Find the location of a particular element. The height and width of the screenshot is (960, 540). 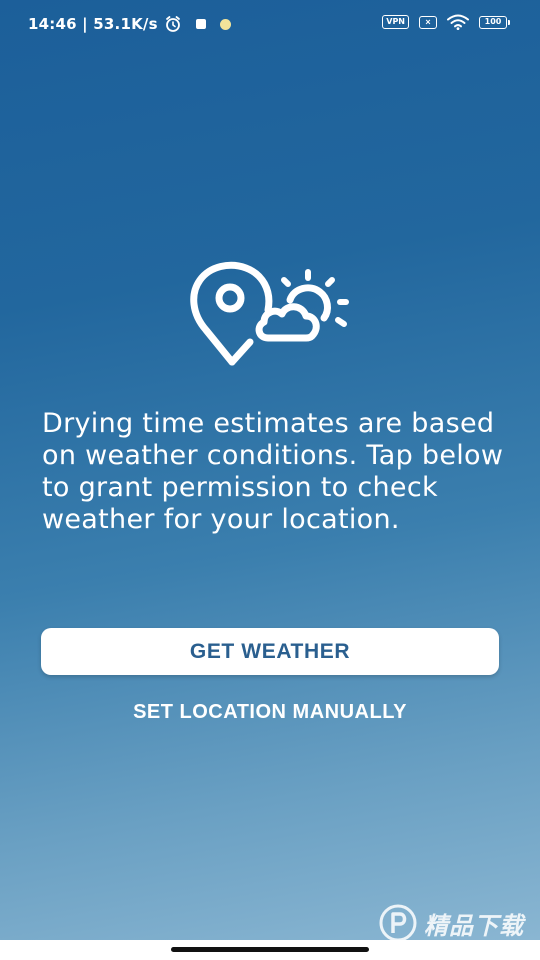

get-weather-button: GET WEATHER is located at coordinates (270, 651).